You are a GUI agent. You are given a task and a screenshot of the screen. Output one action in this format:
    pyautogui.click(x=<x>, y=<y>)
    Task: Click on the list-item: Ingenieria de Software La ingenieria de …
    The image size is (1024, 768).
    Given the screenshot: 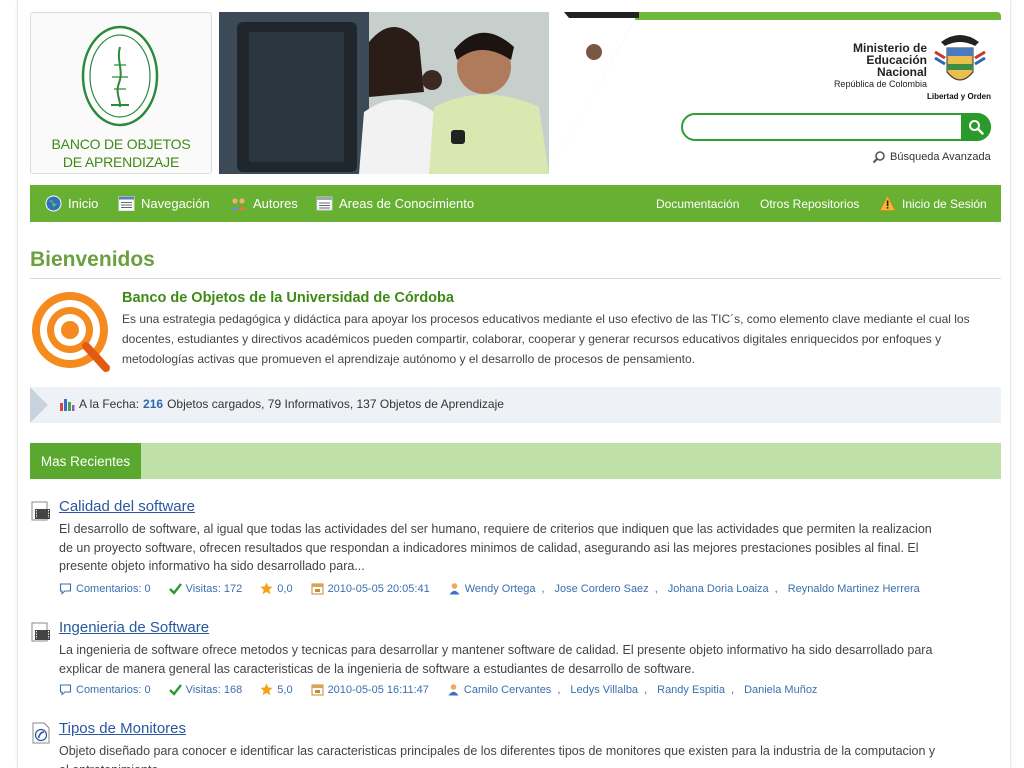 What is the action you would take?
    pyautogui.click(x=510, y=661)
    